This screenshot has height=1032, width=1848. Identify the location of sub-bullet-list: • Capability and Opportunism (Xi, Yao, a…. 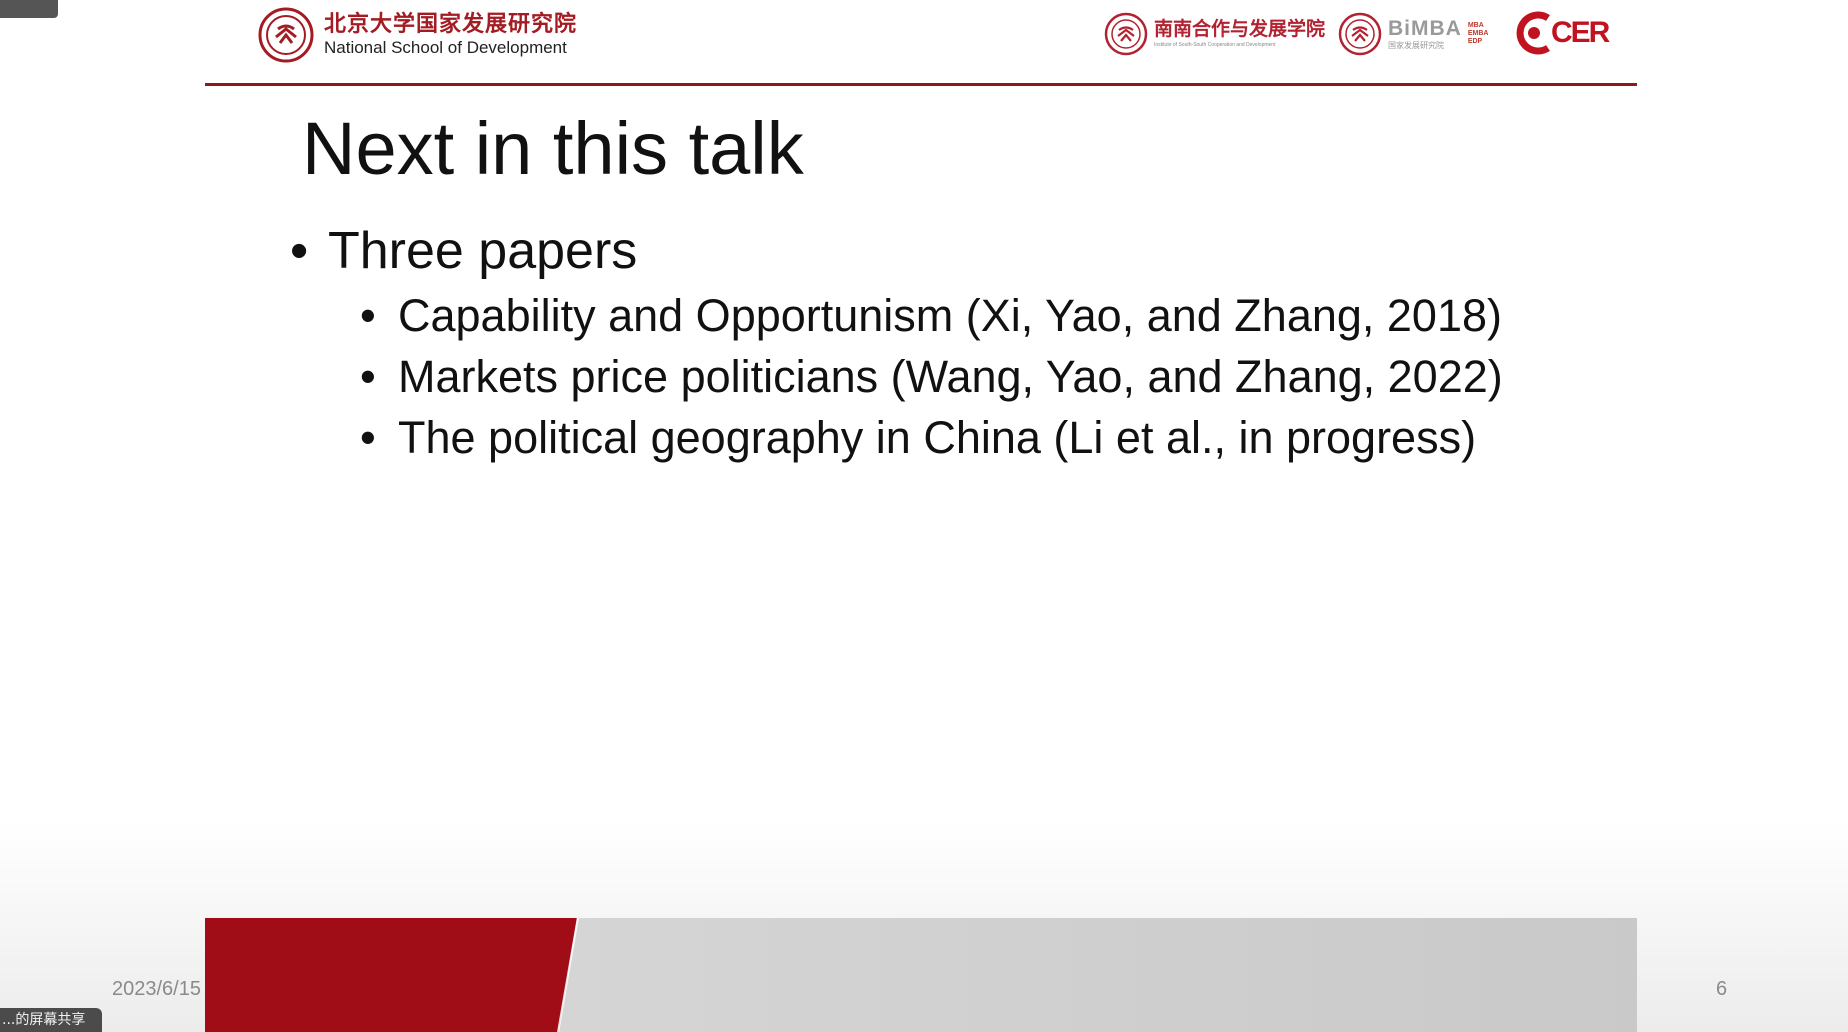
(975, 377).